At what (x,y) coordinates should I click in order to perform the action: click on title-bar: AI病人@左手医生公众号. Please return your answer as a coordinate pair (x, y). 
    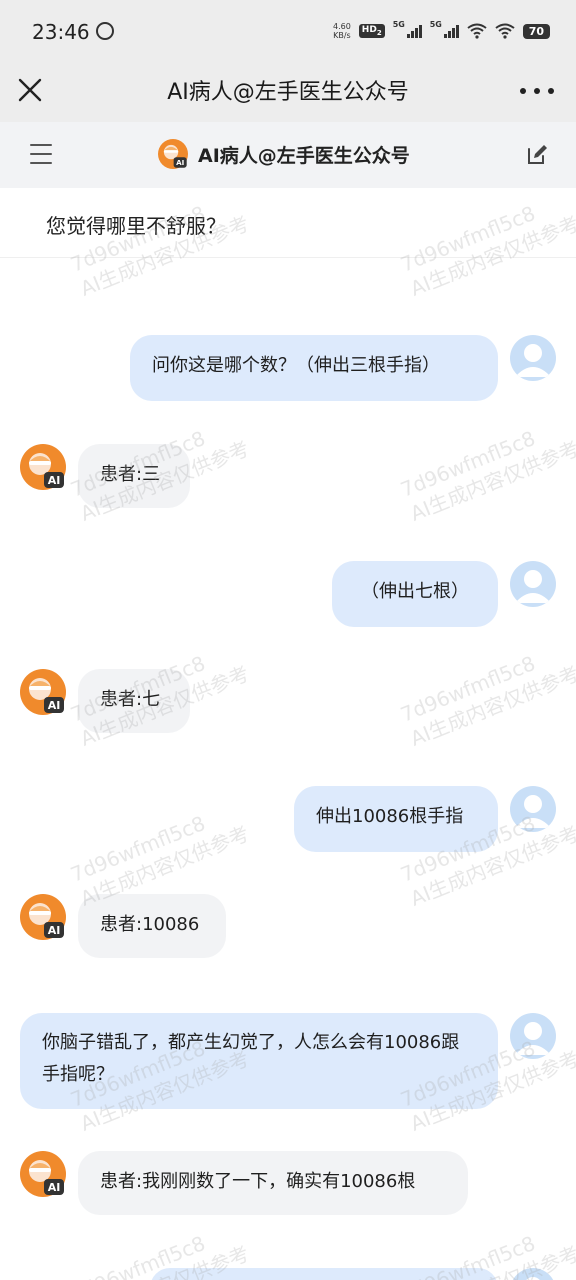
    Looking at the image, I should click on (288, 92).